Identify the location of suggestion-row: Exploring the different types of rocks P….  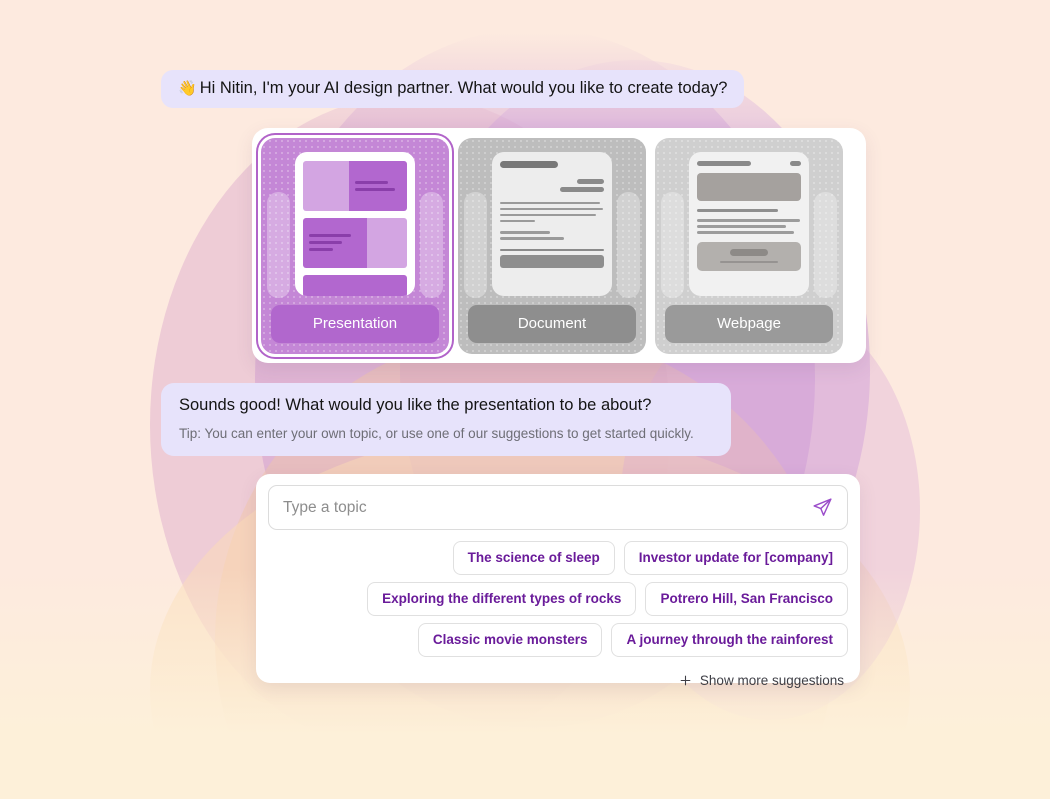
(607, 599).